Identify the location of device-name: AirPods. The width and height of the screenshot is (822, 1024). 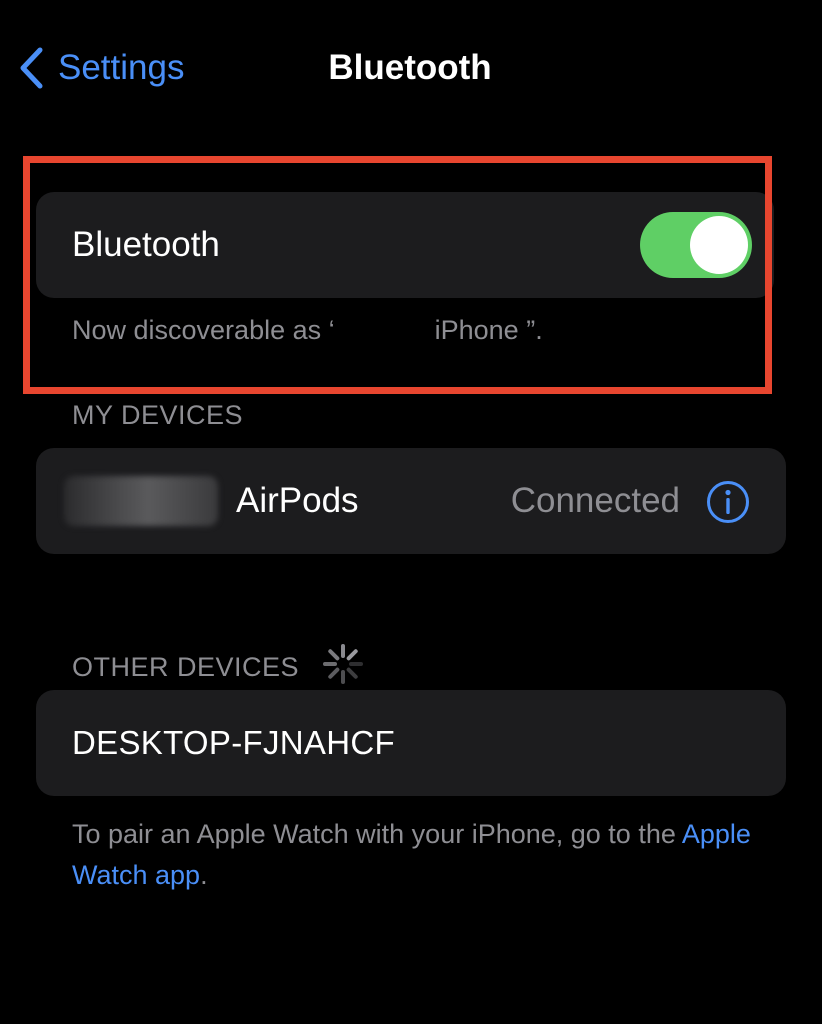
(297, 500).